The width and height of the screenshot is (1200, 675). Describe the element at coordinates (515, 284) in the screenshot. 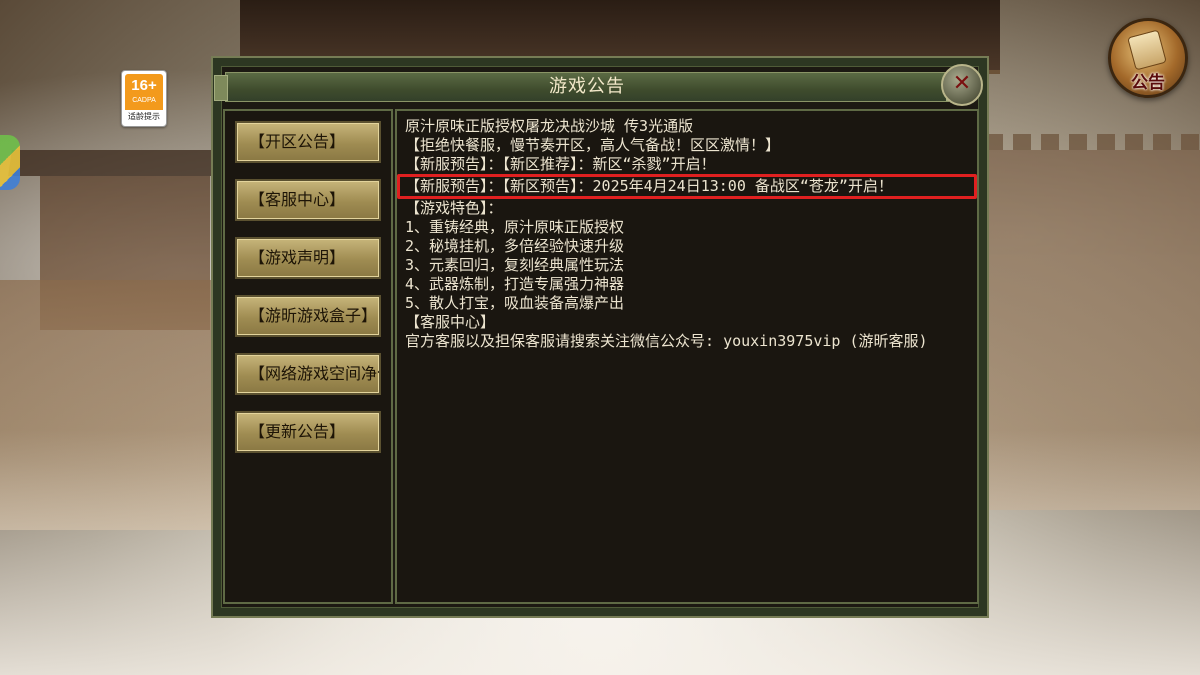

I see `feature-item: 4、武器炼制，打造专属强力神器` at that location.